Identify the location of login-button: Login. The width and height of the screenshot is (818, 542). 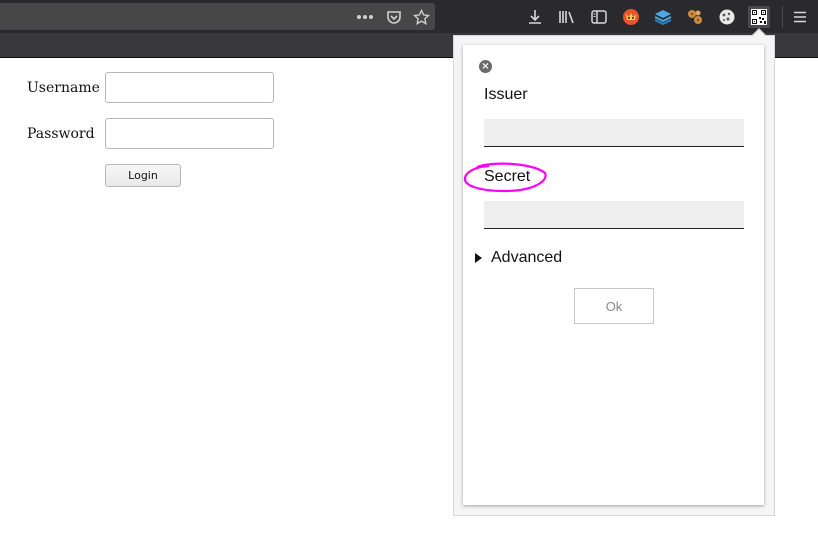
(143, 175).